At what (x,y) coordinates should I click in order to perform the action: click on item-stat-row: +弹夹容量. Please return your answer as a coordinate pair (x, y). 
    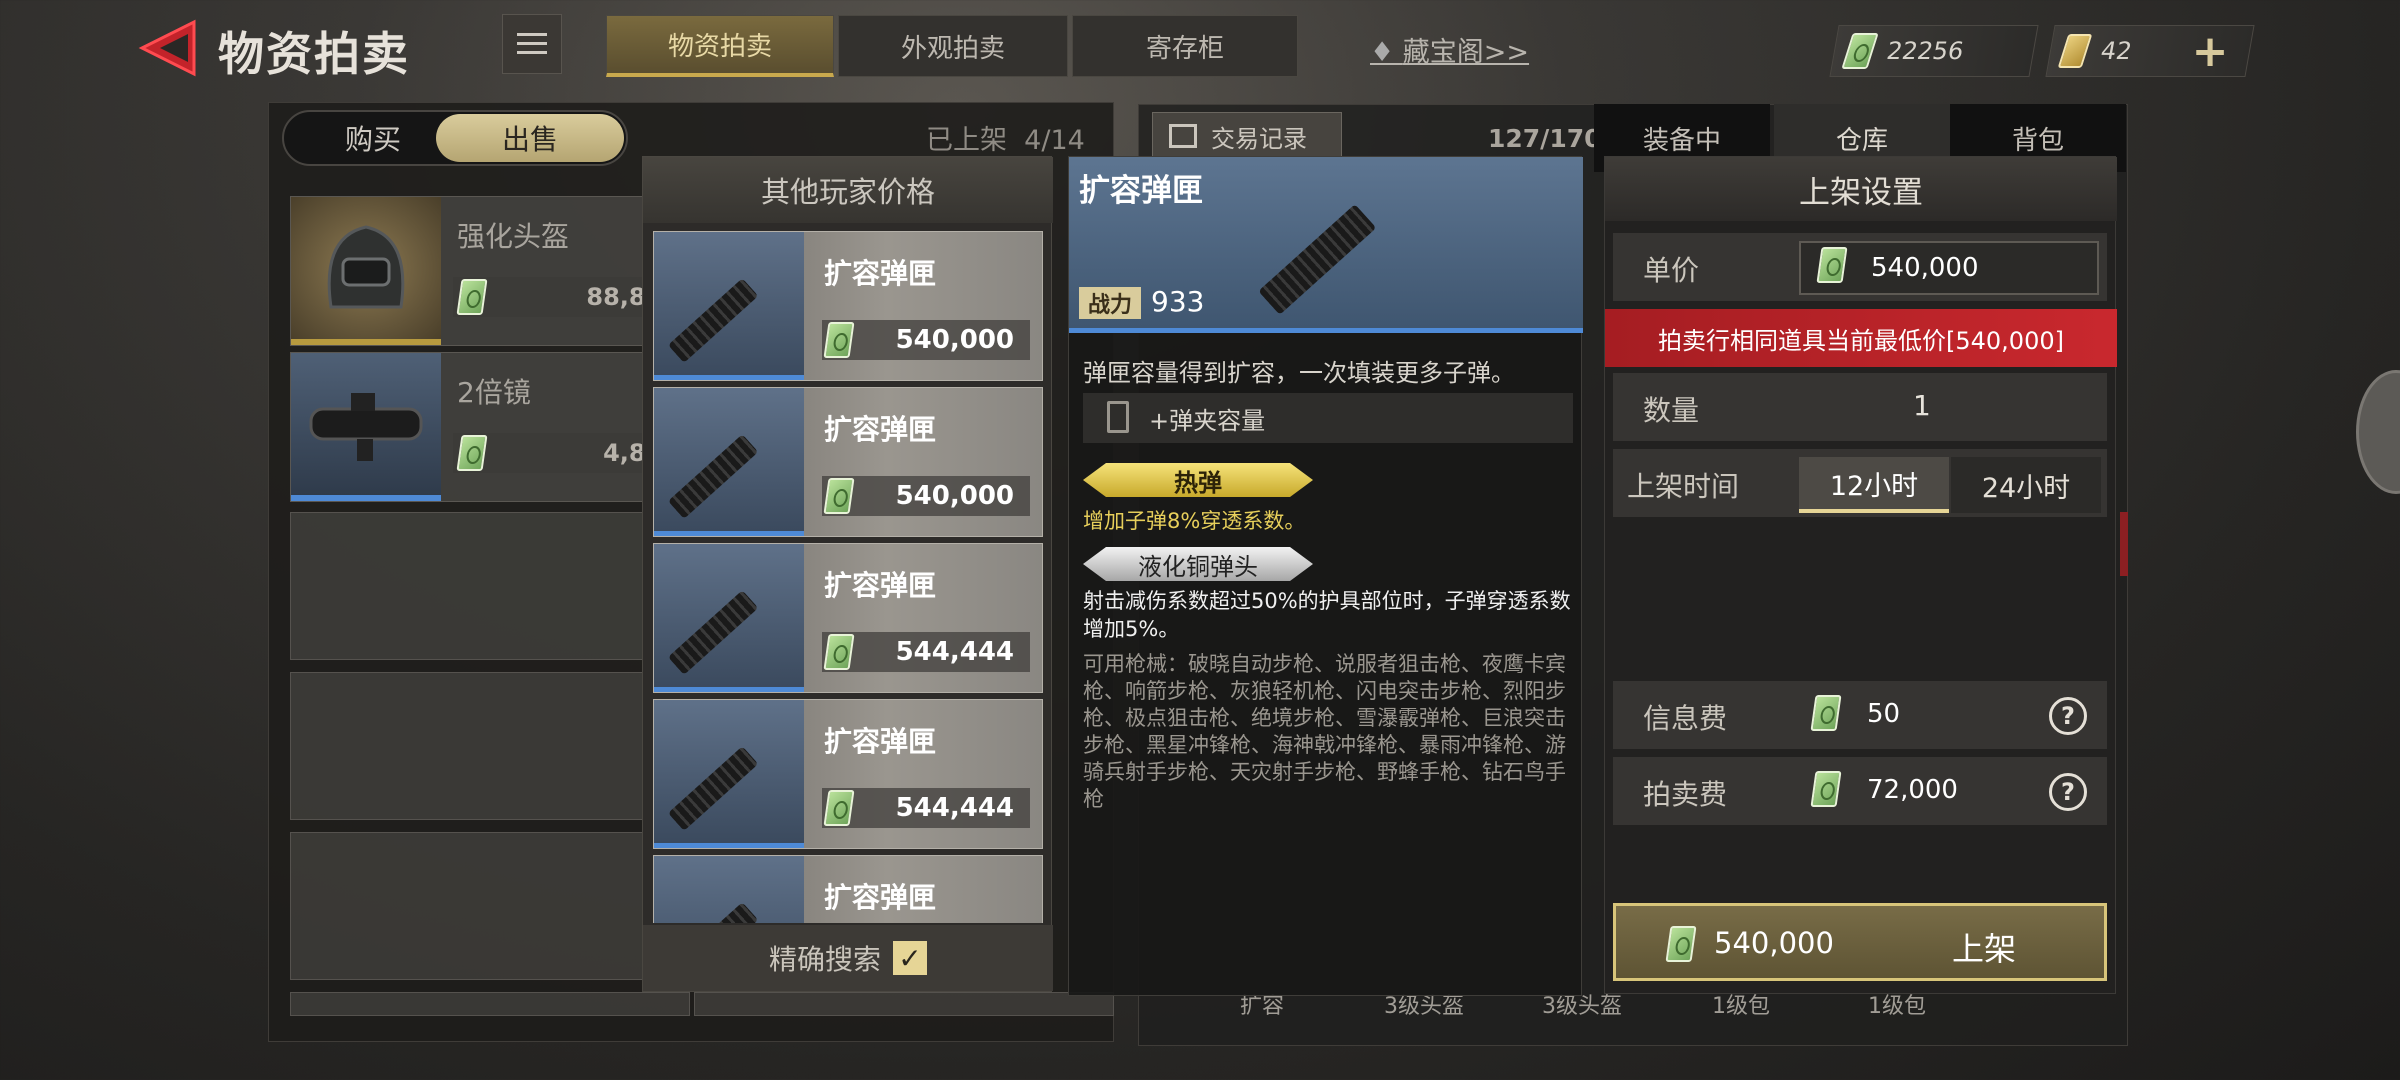
    Looking at the image, I should click on (1328, 418).